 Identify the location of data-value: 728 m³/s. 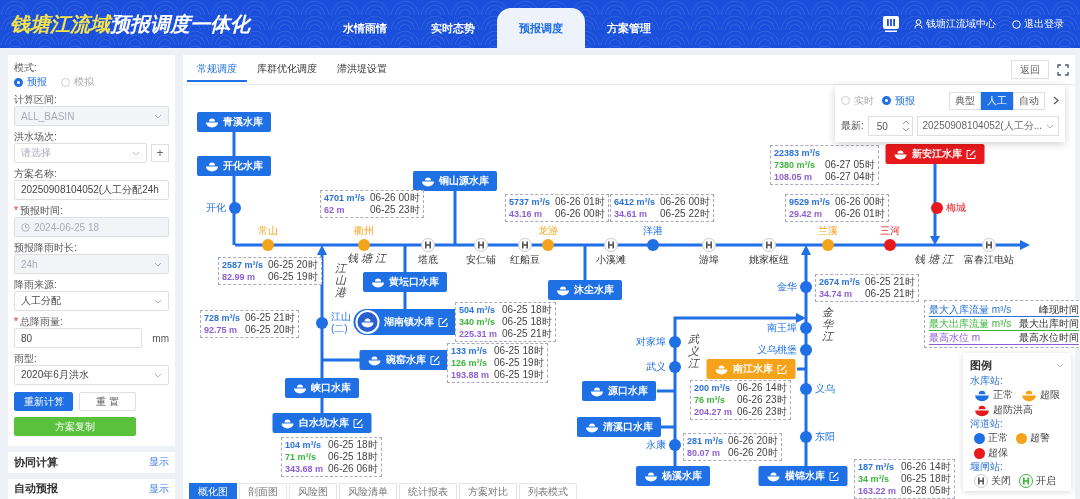
(222, 318).